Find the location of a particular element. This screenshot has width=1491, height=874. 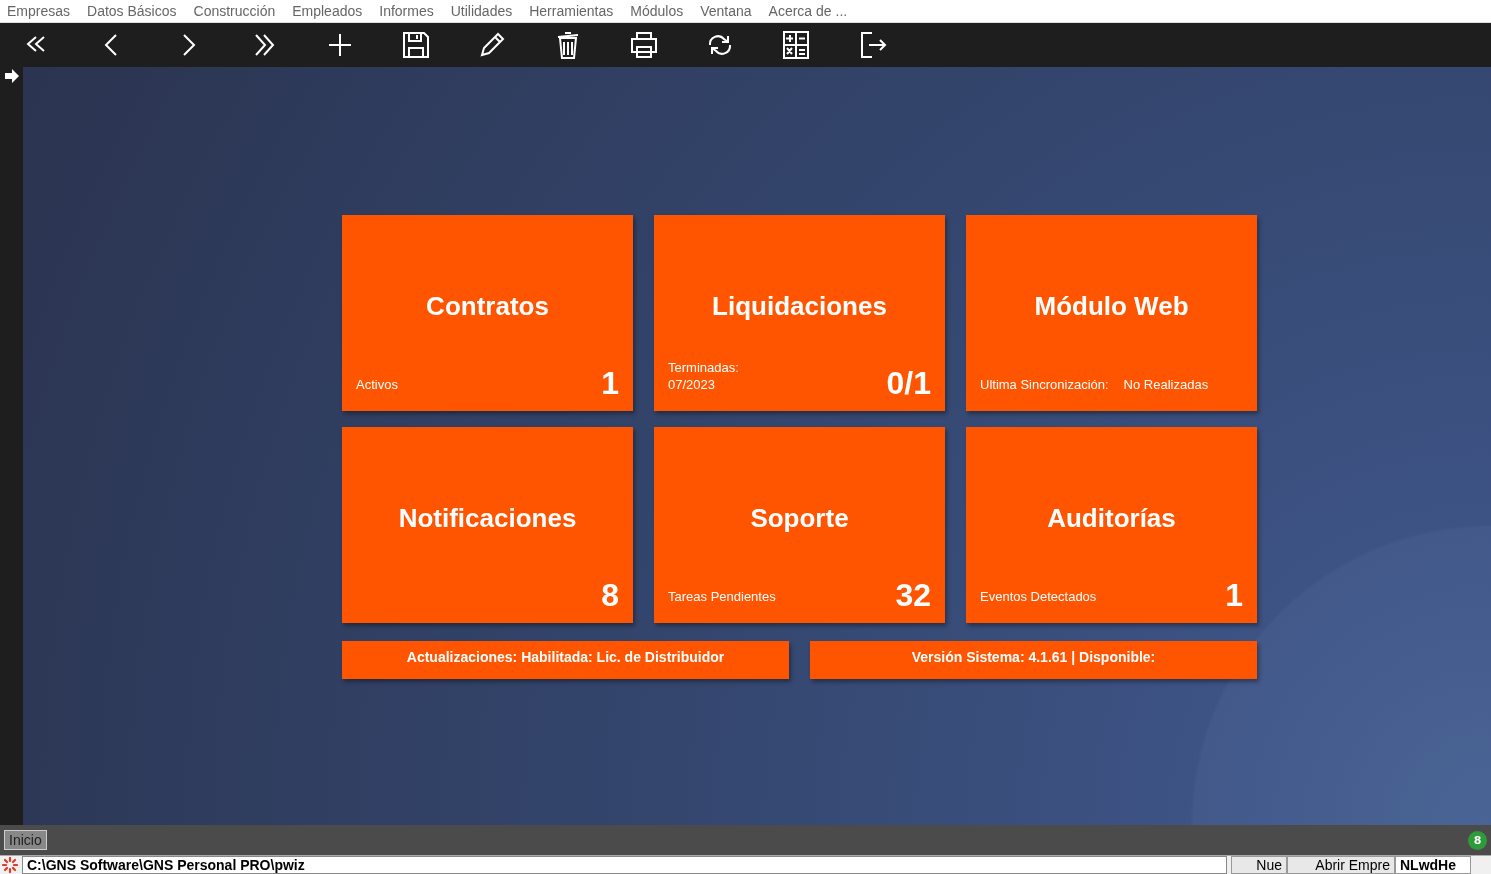

right-arrow-icon is located at coordinates (11, 76).